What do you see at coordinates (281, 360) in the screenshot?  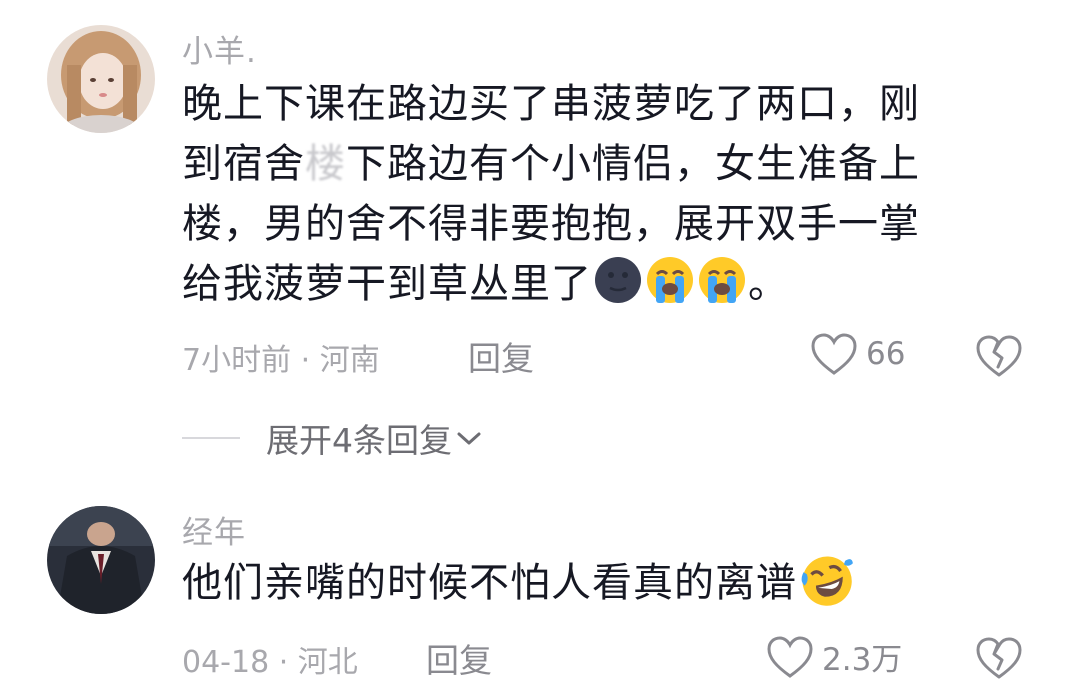 I see `comment-meta: 7小时前 · 河南` at bounding box center [281, 360].